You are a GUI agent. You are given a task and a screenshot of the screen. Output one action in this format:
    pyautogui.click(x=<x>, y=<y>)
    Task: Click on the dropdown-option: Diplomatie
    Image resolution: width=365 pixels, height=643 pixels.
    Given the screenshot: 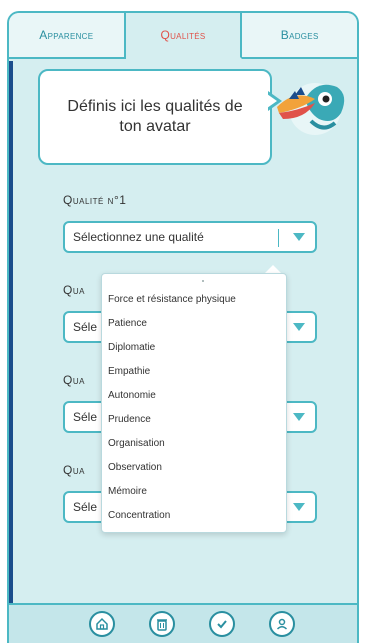 What is the action you would take?
    pyautogui.click(x=194, y=348)
    